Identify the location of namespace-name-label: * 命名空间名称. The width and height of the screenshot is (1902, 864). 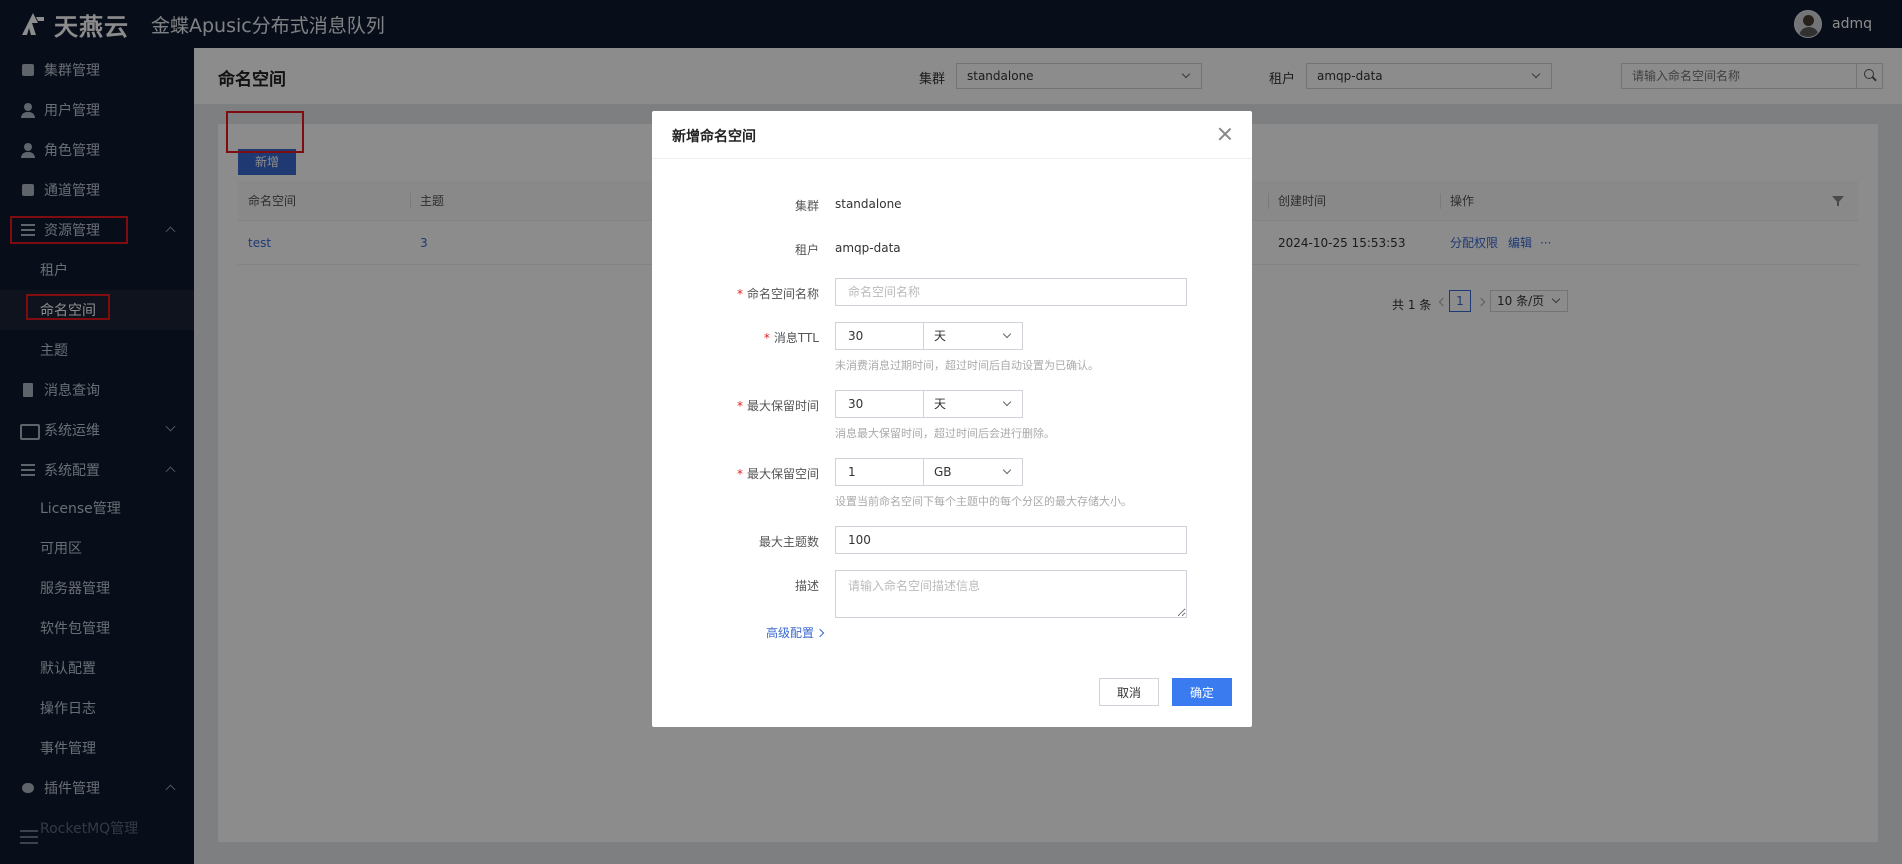
(778, 293).